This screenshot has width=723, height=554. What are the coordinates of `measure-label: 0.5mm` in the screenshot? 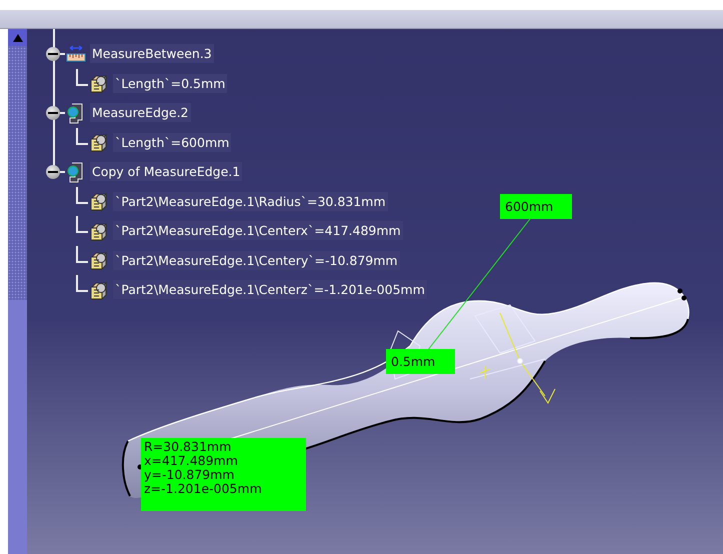 It's located at (420, 361).